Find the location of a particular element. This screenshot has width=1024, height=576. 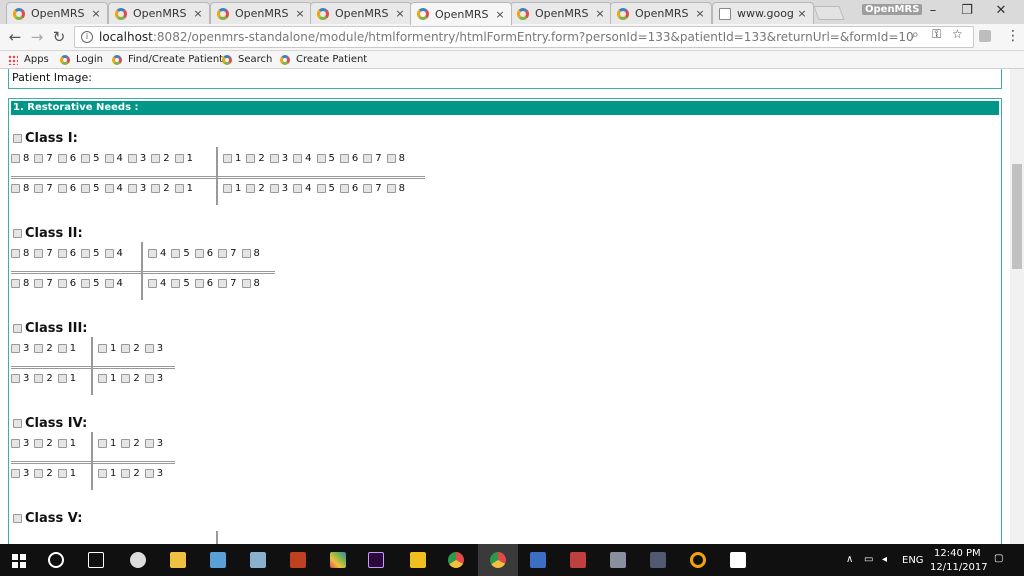

back-icon: ← is located at coordinates (15, 37).